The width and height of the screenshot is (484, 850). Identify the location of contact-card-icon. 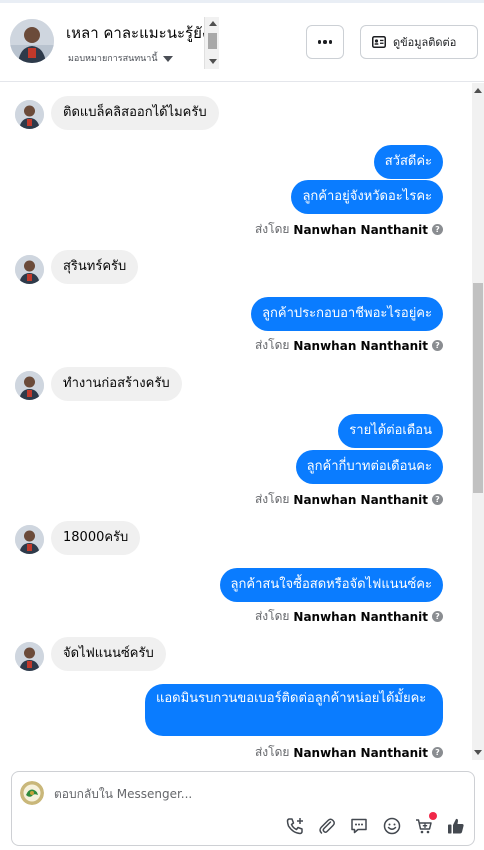
(379, 42).